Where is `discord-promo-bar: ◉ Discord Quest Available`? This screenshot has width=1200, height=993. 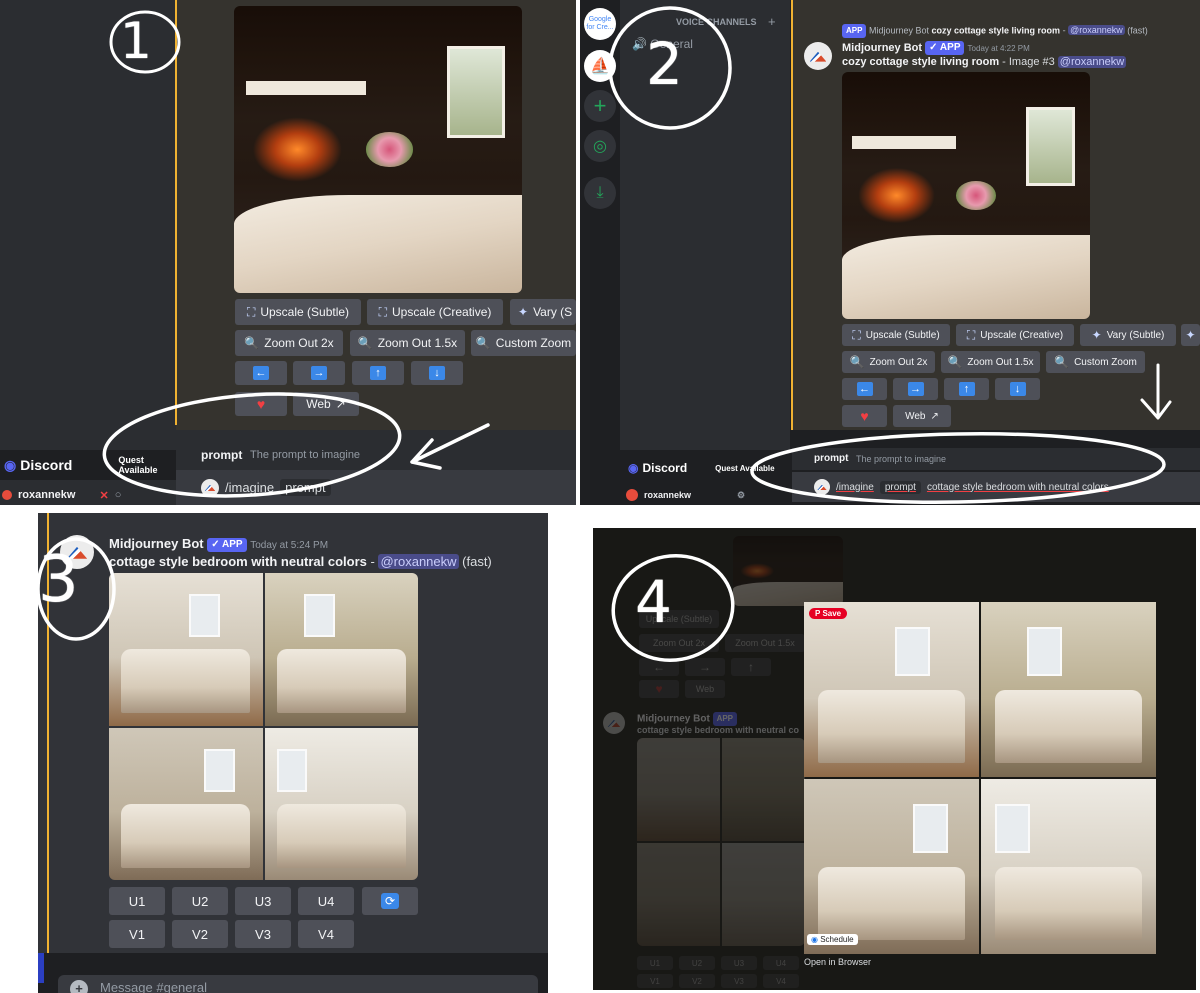
discord-promo-bar: ◉ Discord Quest Available is located at coordinates (706, 468).